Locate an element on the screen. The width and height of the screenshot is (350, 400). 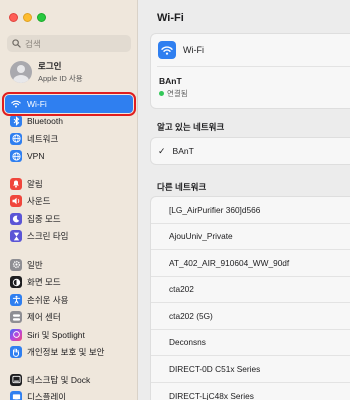
account-name: 로그인 is located at coordinates (50, 66).